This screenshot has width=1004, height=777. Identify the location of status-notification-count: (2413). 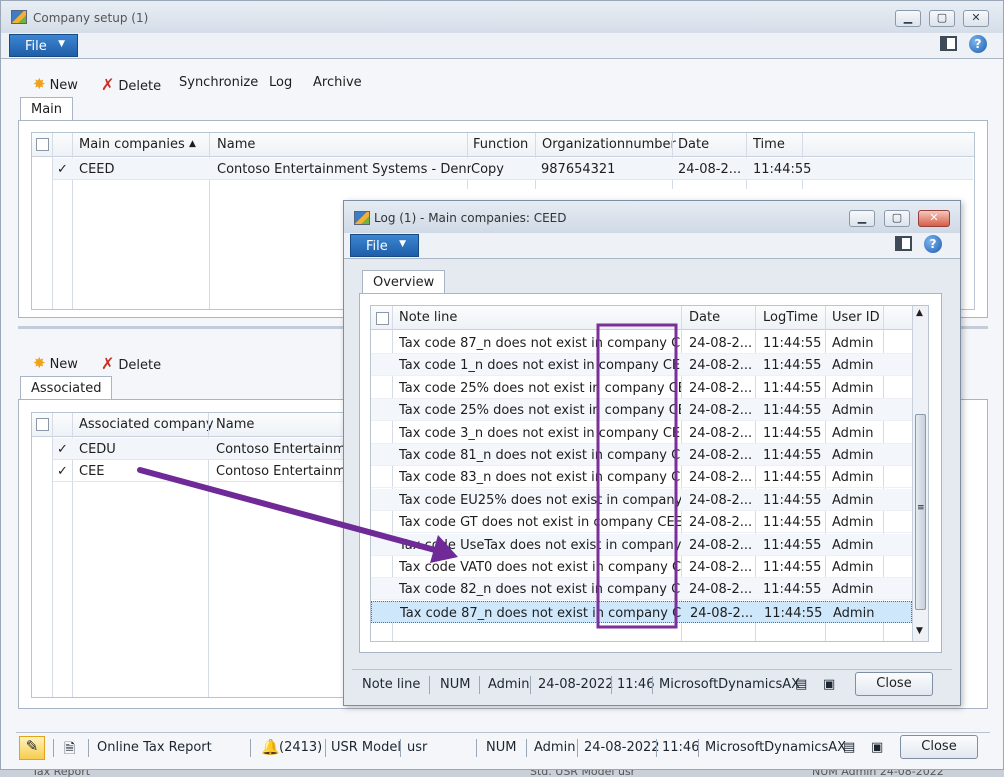
(300, 747).